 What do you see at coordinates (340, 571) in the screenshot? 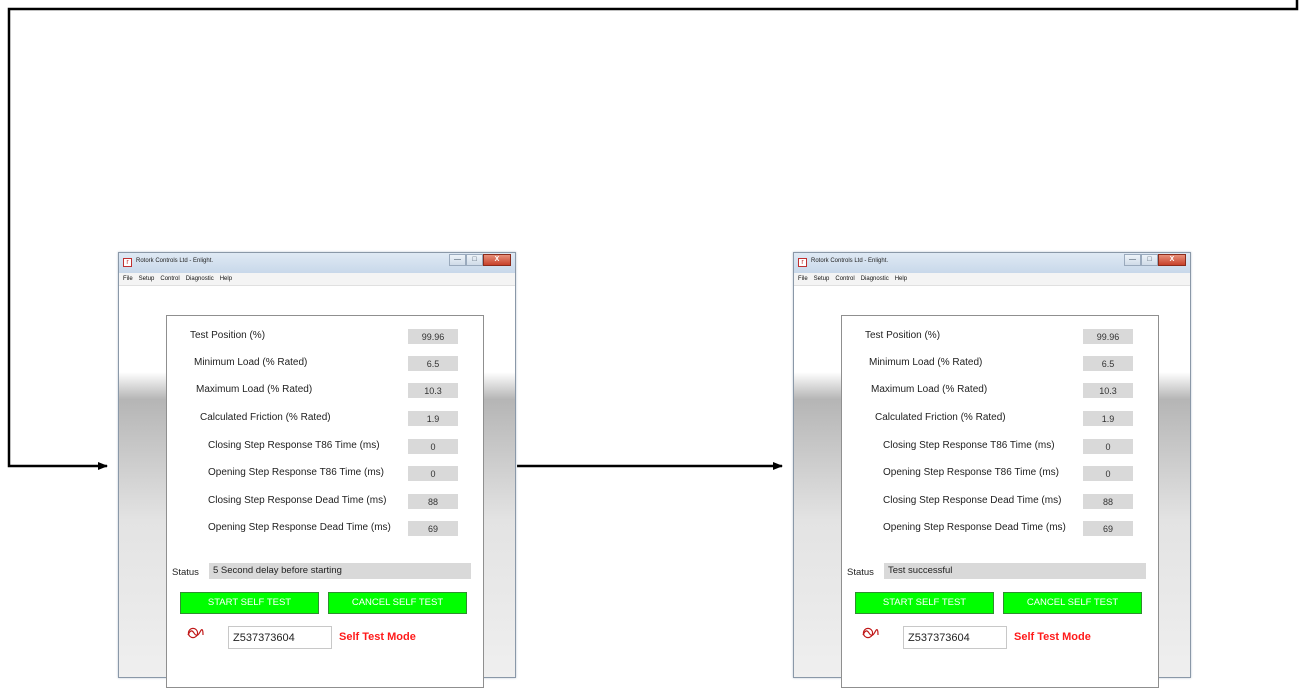
I see `status-text: 5 Second delay before starting` at bounding box center [340, 571].